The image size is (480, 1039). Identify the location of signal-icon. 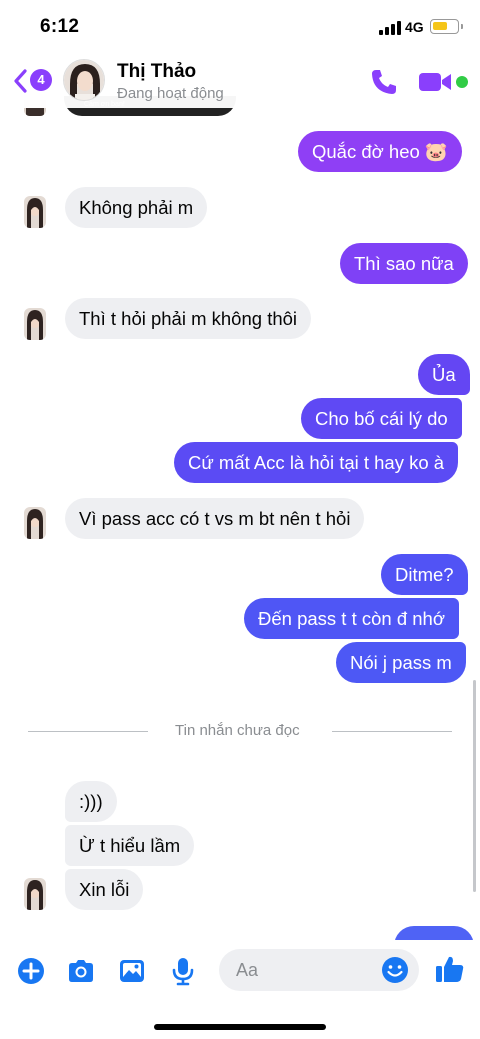
(390, 28).